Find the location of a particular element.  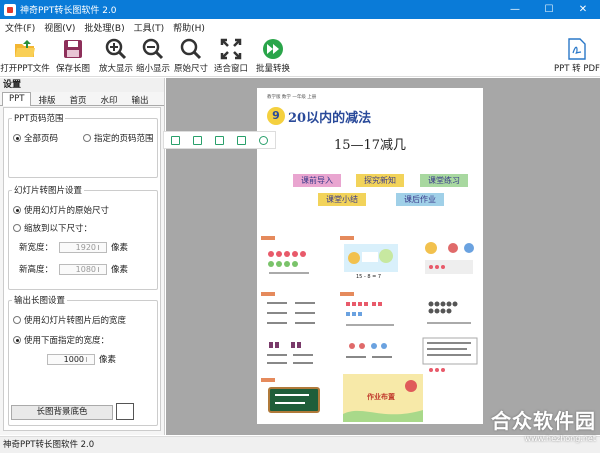

minimize-button: — is located at coordinates (515, 9).